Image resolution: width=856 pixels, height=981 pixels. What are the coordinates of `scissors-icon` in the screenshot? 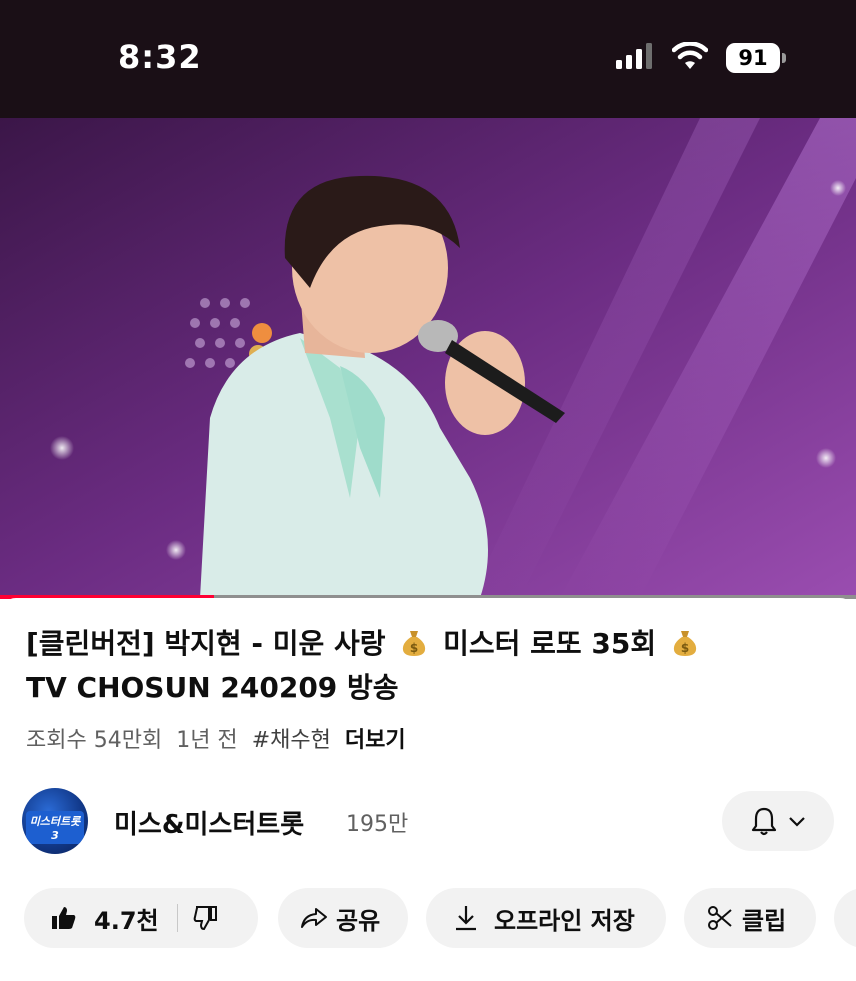 It's located at (720, 918).